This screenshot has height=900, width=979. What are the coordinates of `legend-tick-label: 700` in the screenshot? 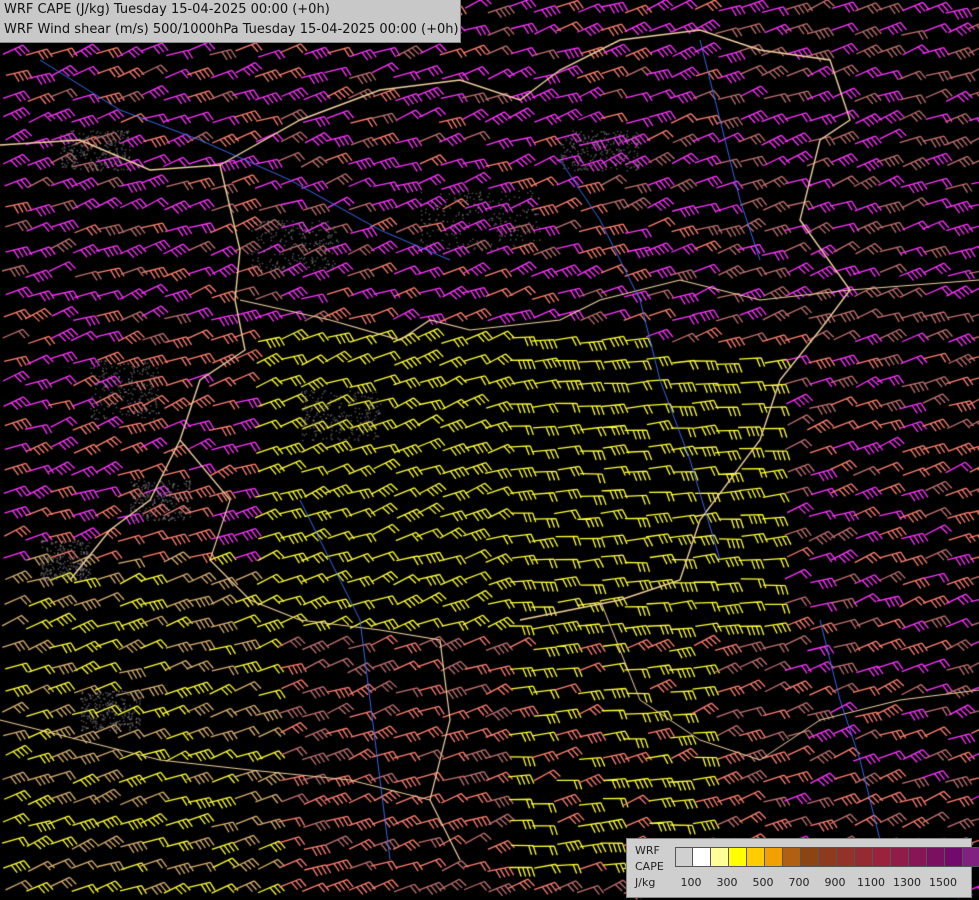 It's located at (799, 882).